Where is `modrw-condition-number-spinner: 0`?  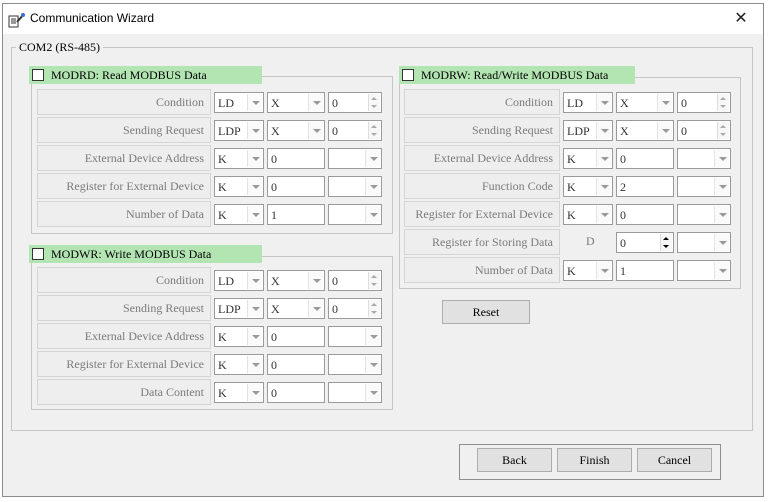
modrw-condition-number-spinner: 0 is located at coordinates (704, 102).